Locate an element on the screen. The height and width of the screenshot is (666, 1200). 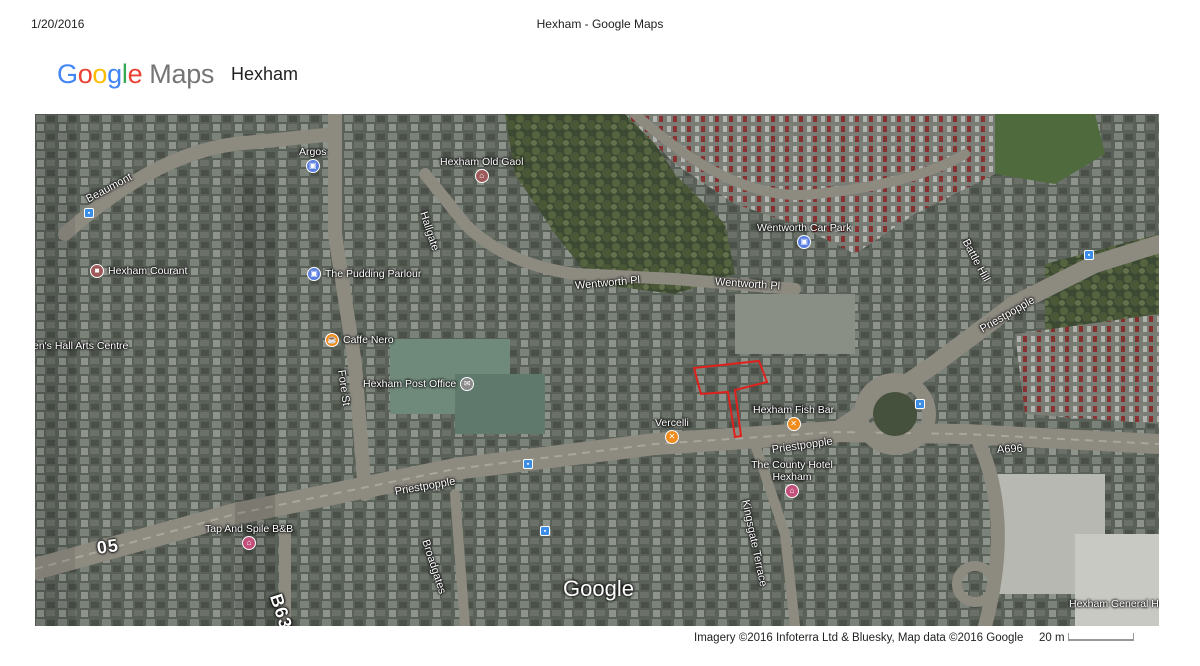
place-title: Hexham is located at coordinates (265, 74).